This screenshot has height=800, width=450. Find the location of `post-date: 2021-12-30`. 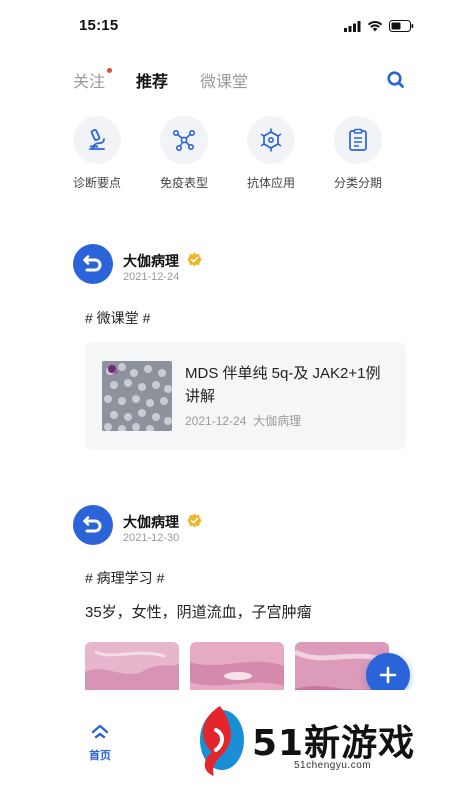

post-date: 2021-12-30 is located at coordinates (151, 538).